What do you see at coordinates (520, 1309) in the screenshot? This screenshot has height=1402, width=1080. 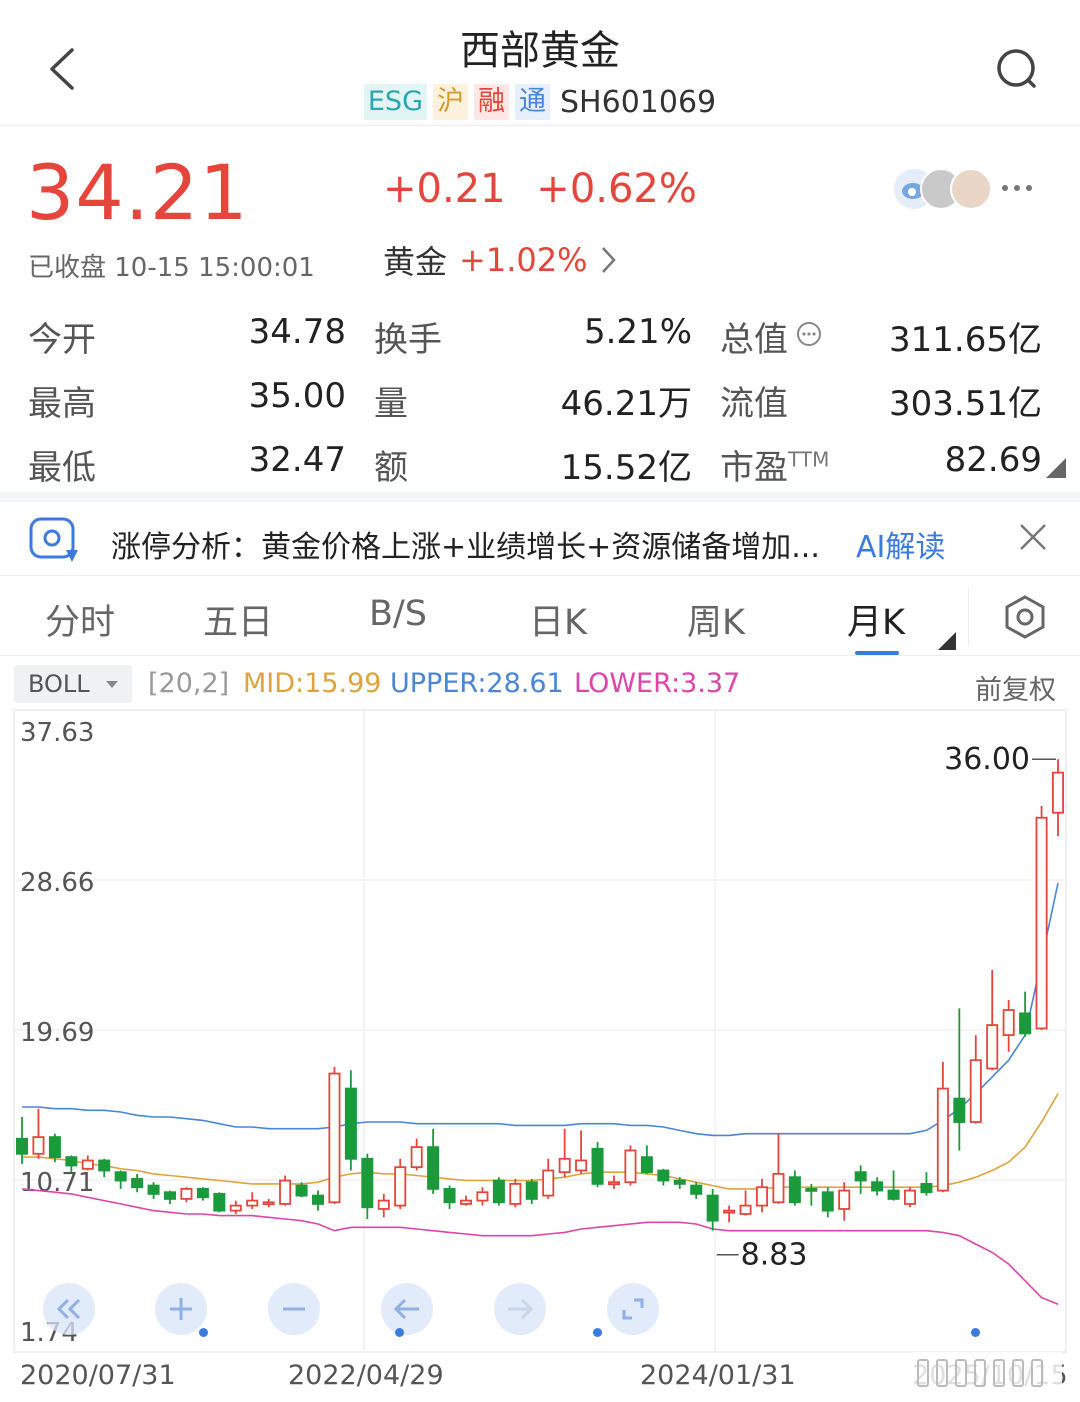 I see `move-right-button` at bounding box center [520, 1309].